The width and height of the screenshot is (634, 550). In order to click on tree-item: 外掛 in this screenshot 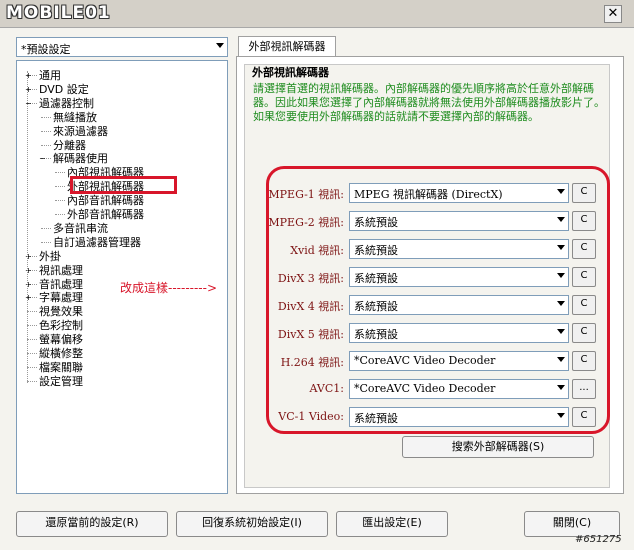, I will do `click(50, 256)`.